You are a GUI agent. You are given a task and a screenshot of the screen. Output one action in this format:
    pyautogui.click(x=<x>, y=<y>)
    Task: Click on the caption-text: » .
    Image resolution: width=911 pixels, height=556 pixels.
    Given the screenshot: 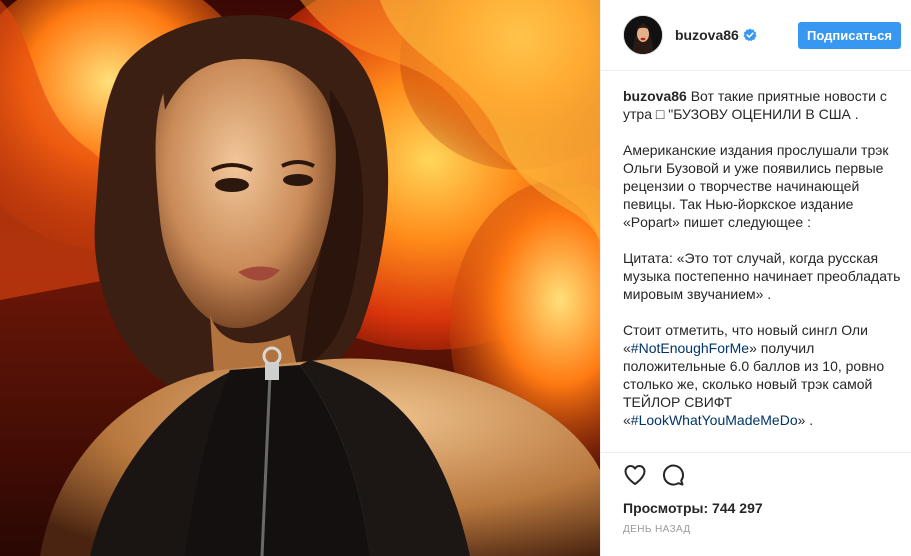 What is the action you would take?
    pyautogui.click(x=805, y=420)
    